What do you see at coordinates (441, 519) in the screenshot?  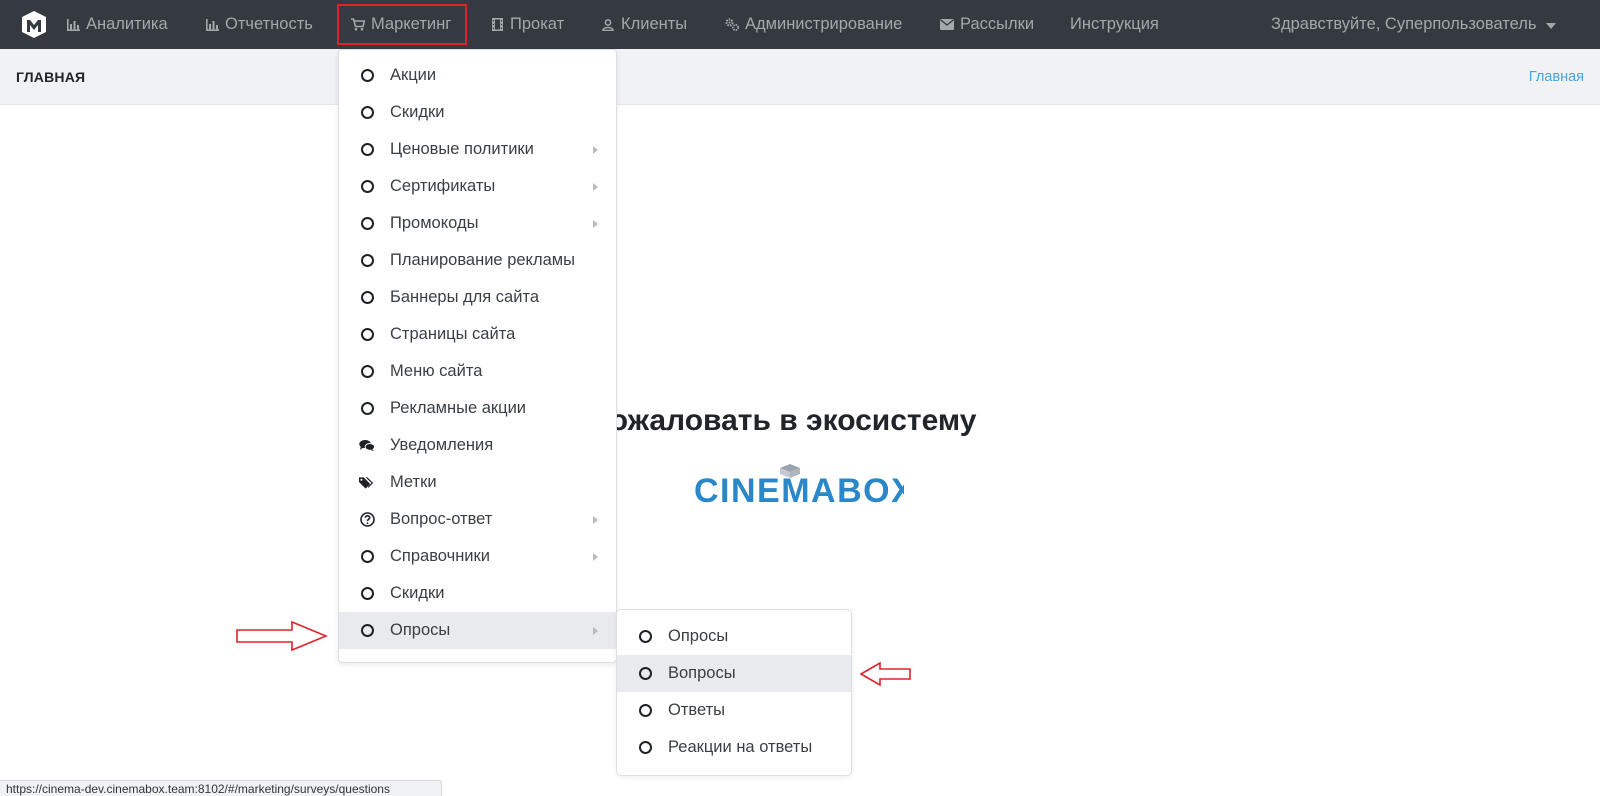 I see `menu-item-label: Вопрос-ответ` at bounding box center [441, 519].